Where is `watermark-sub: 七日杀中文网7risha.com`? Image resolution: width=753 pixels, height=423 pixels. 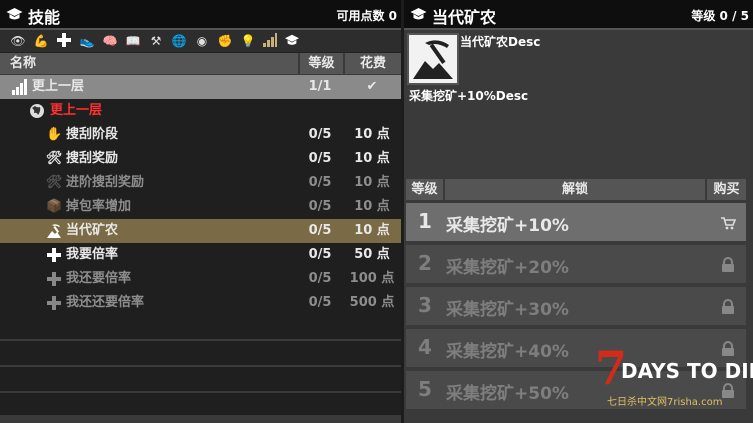 watermark-sub: 七日杀中文网7risha.com is located at coordinates (665, 402).